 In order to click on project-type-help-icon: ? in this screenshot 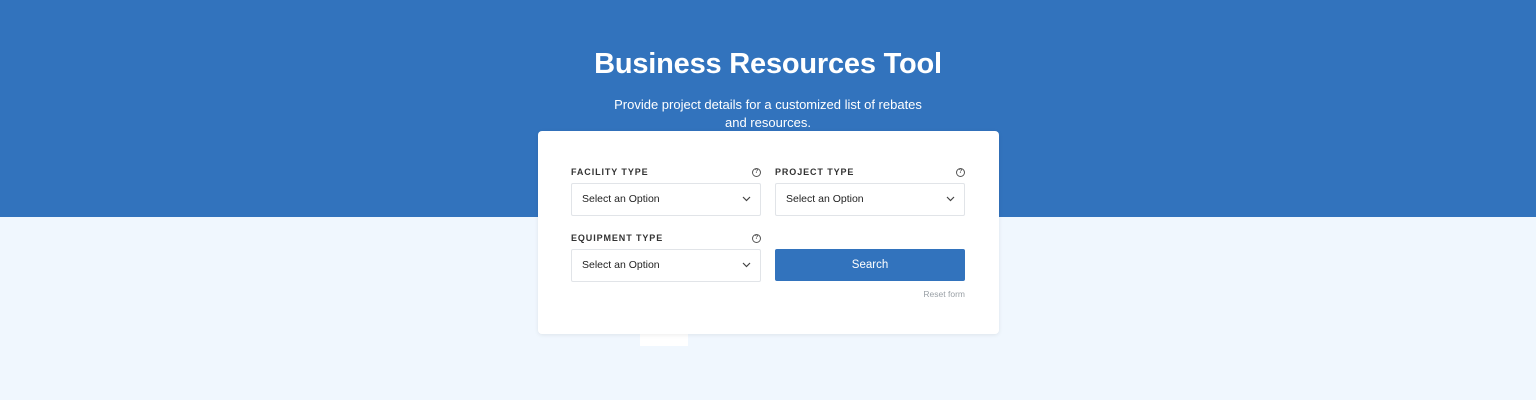, I will do `click(960, 172)`.